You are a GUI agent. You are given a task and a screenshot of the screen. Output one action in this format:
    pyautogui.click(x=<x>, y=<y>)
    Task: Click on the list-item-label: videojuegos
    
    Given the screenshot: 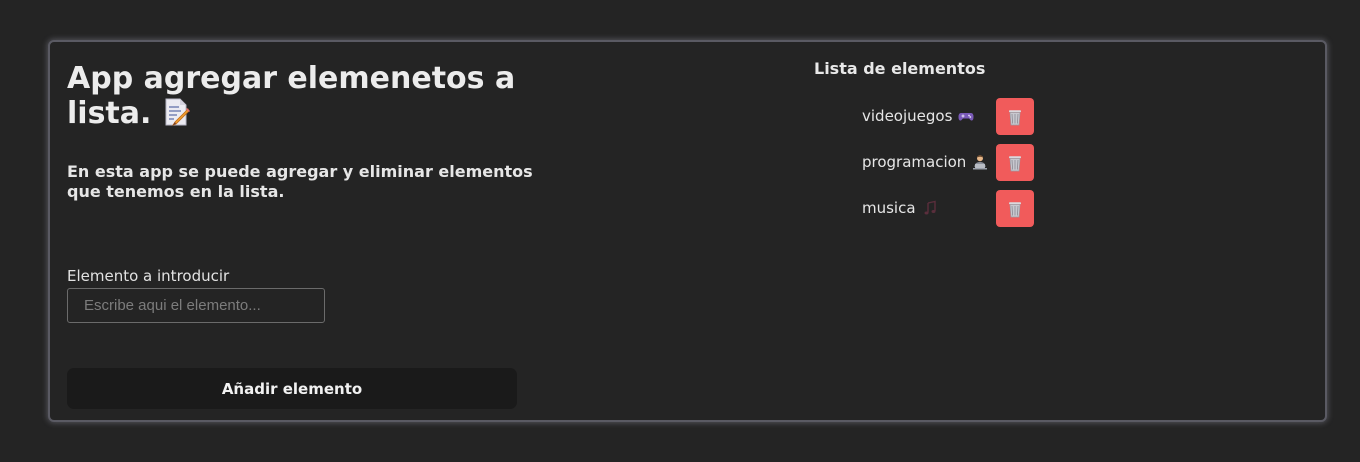 What is the action you would take?
    pyautogui.click(x=907, y=116)
    